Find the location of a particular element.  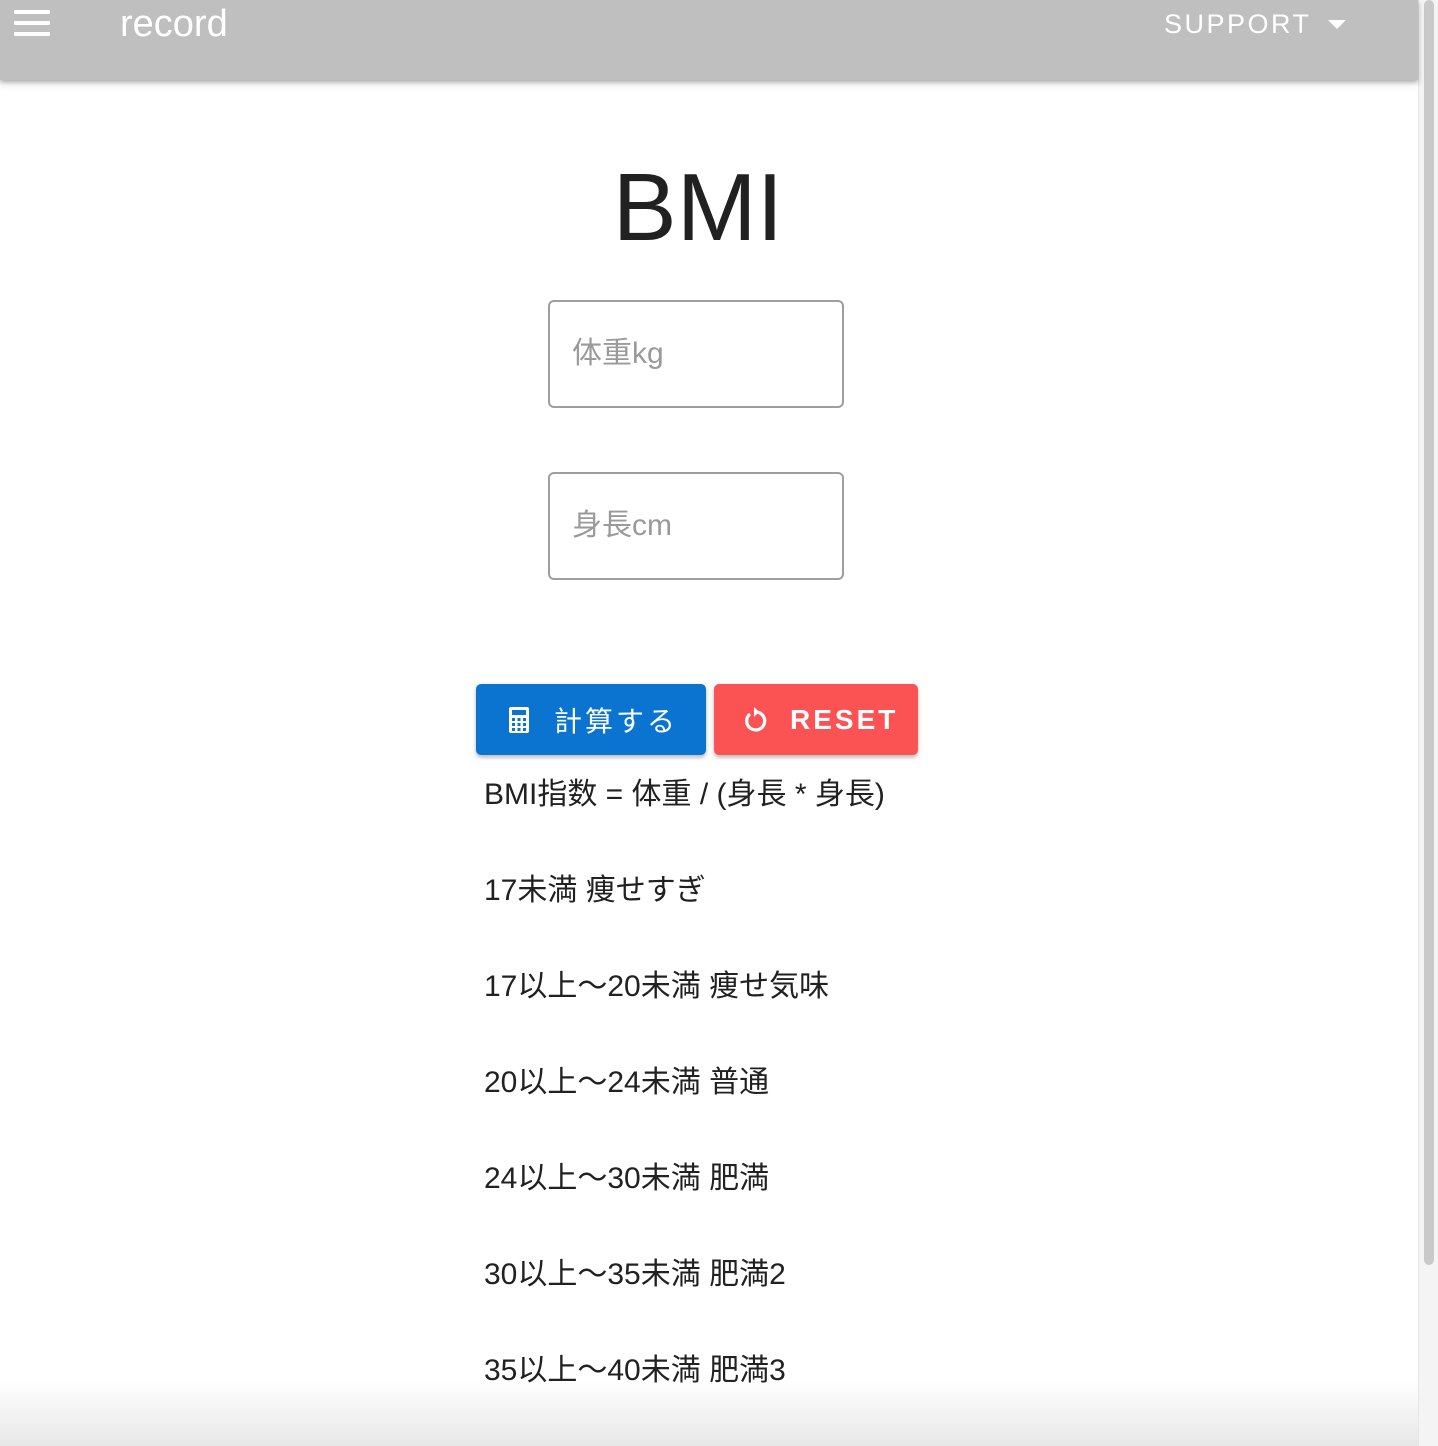

app-title: record is located at coordinates (174, 24).